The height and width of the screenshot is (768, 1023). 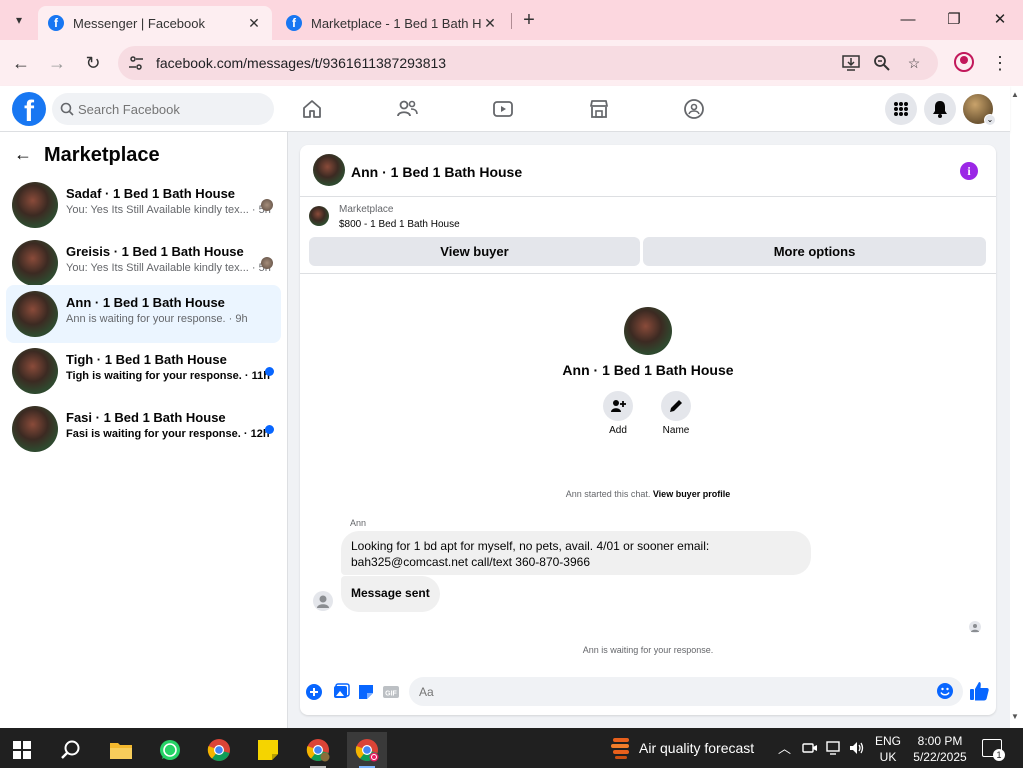 What do you see at coordinates (312, 109) in the screenshot?
I see `home-icon` at bounding box center [312, 109].